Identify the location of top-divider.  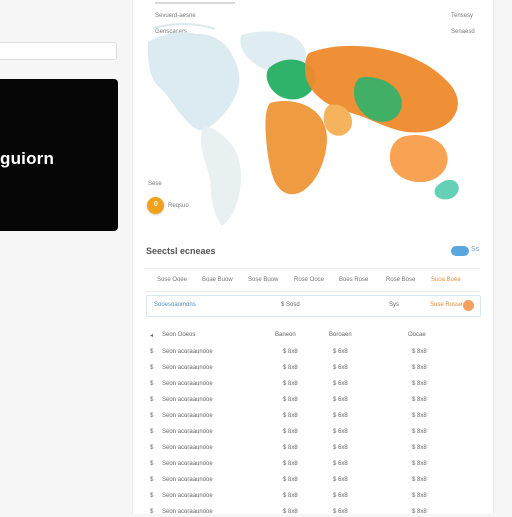
(195, 3).